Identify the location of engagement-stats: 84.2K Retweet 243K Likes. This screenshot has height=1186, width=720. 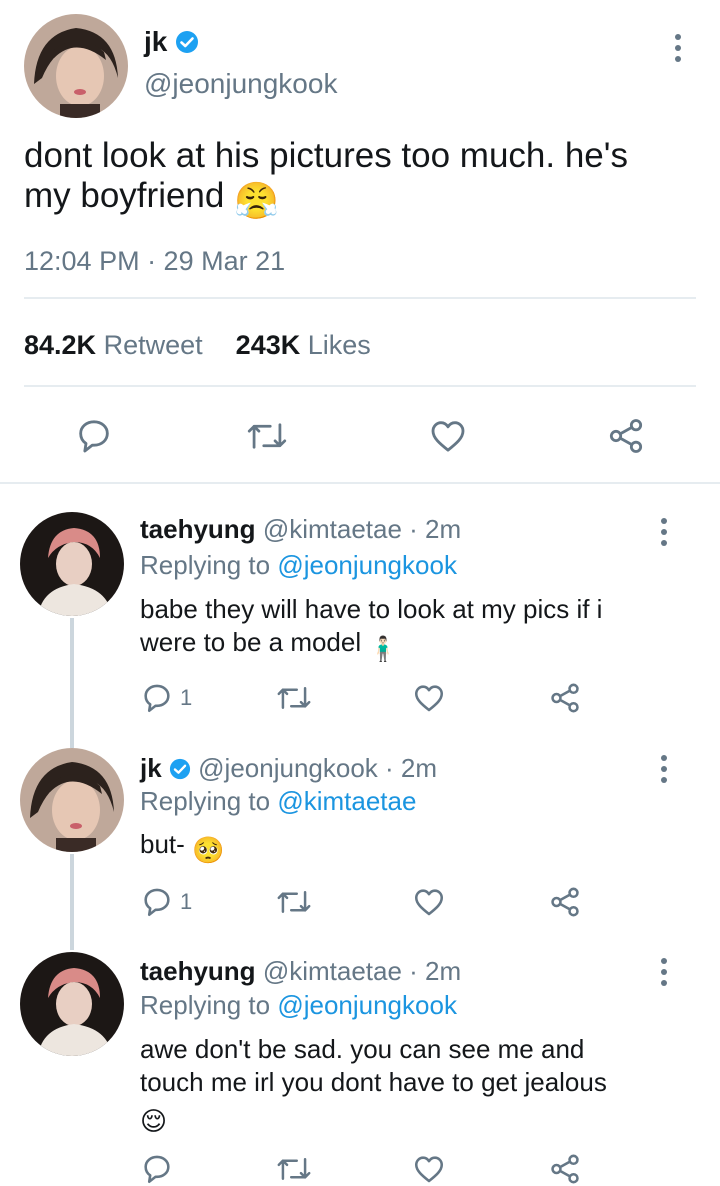
(197, 345).